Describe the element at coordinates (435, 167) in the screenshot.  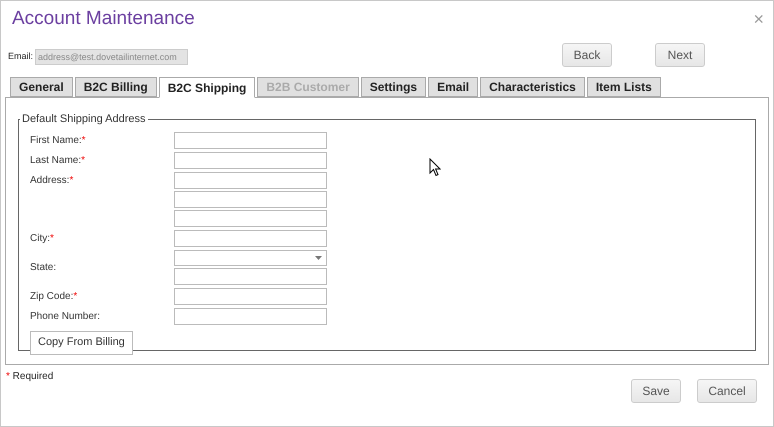
I see `mouse-pointer-icon` at that location.